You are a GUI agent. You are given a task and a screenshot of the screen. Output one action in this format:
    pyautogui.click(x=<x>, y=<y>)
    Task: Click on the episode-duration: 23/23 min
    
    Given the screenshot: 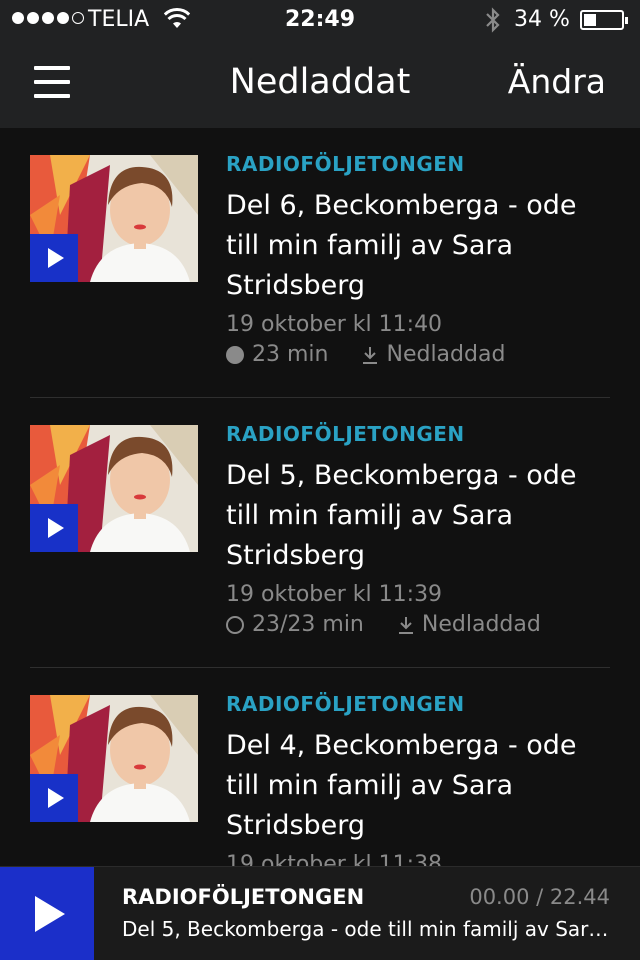 What is the action you would take?
    pyautogui.click(x=308, y=624)
    